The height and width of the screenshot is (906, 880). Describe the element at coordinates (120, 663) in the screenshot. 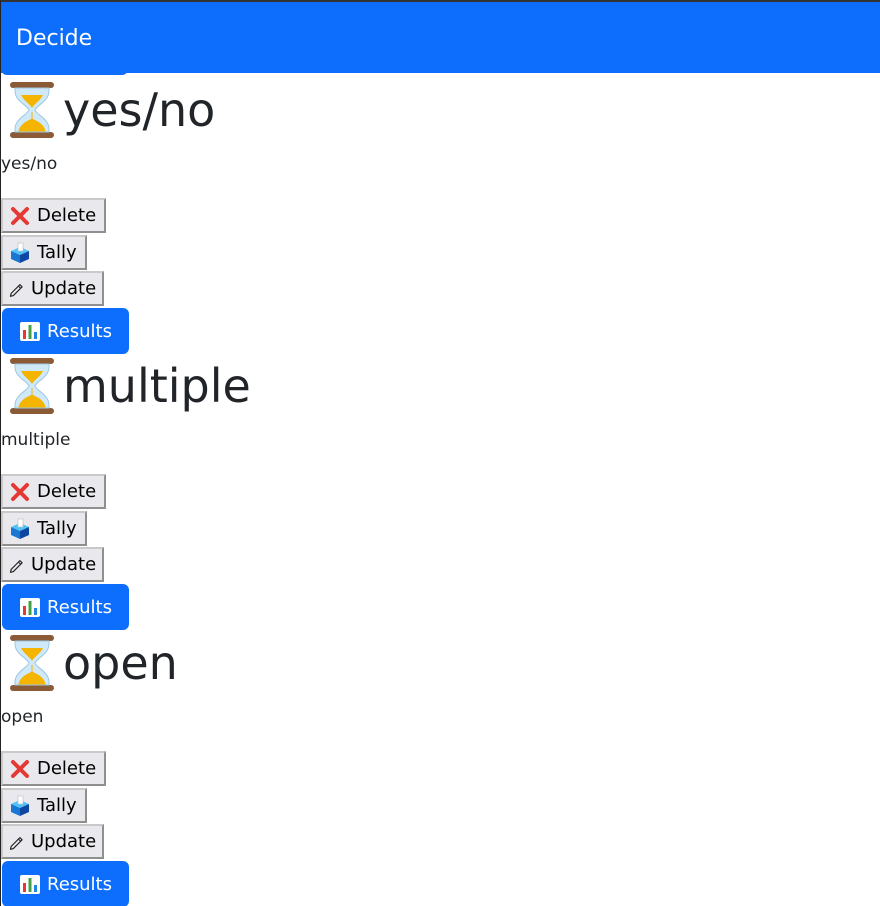

I see `poll-name: open` at that location.